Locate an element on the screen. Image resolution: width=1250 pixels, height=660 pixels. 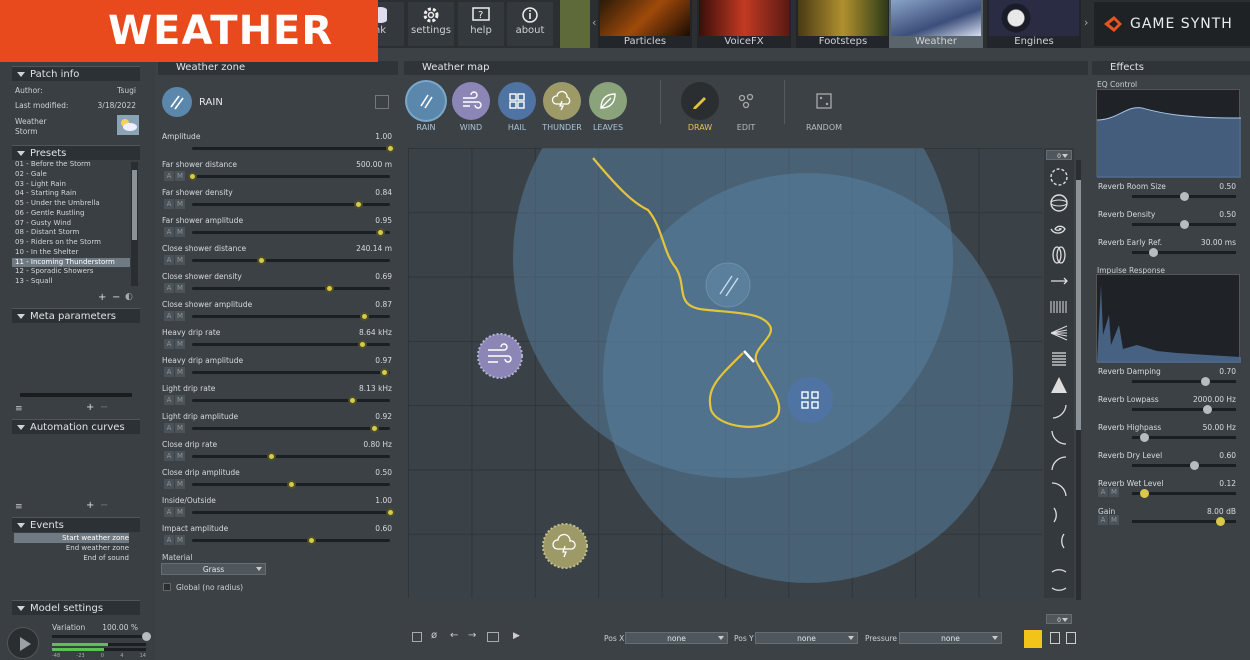
shape-spiral-icon is located at coordinates (1059, 229).